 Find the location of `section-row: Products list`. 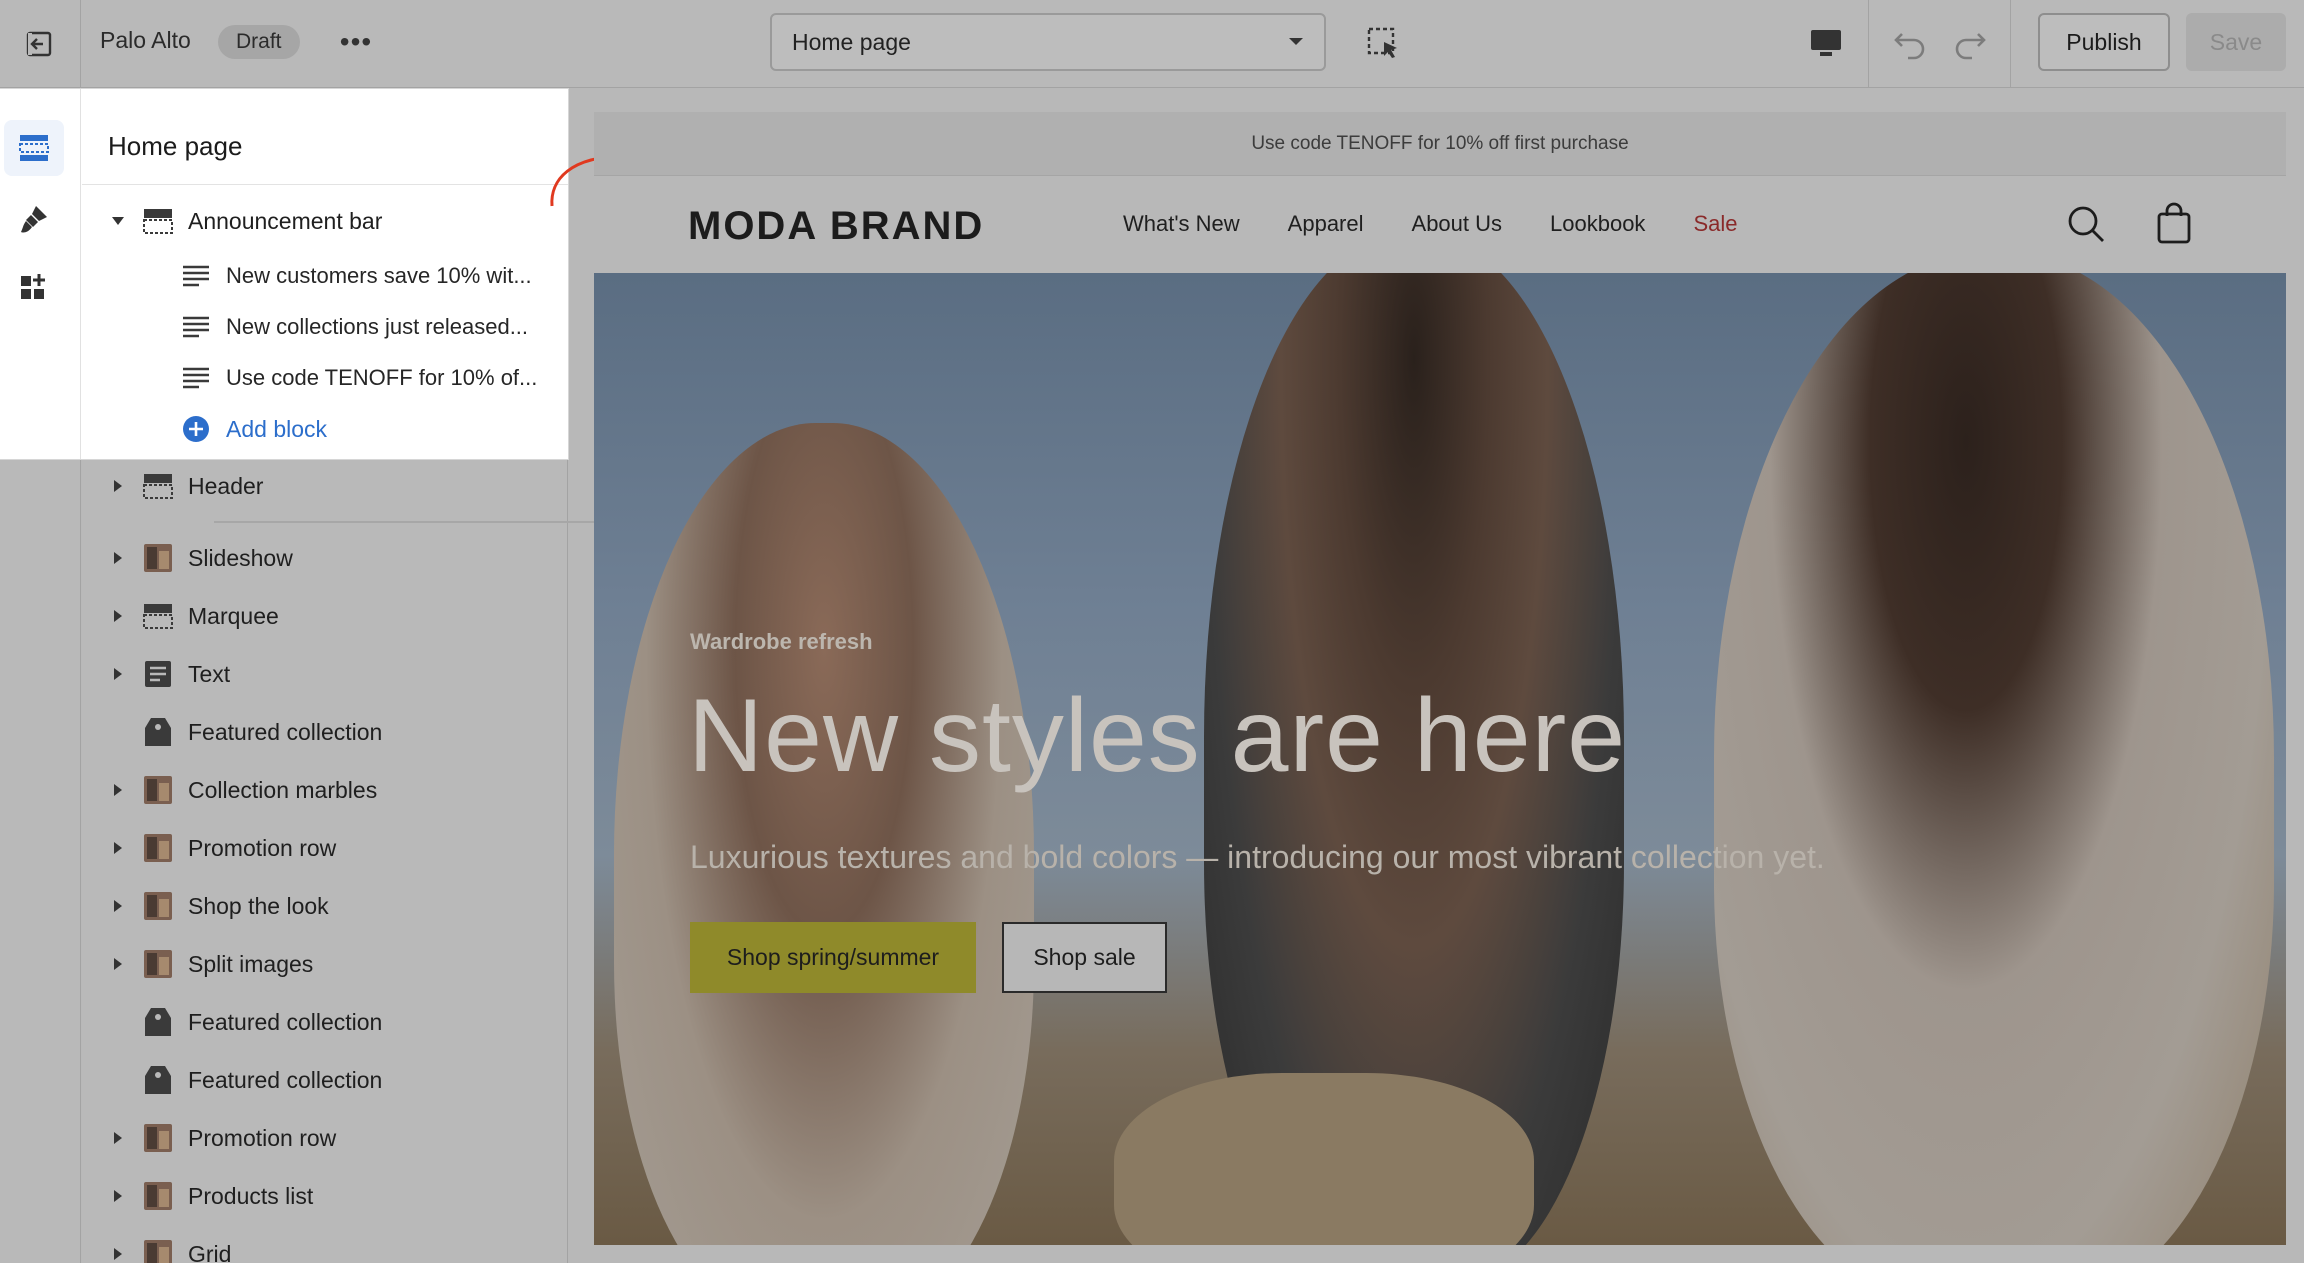

section-row: Products list is located at coordinates (210, 1196).